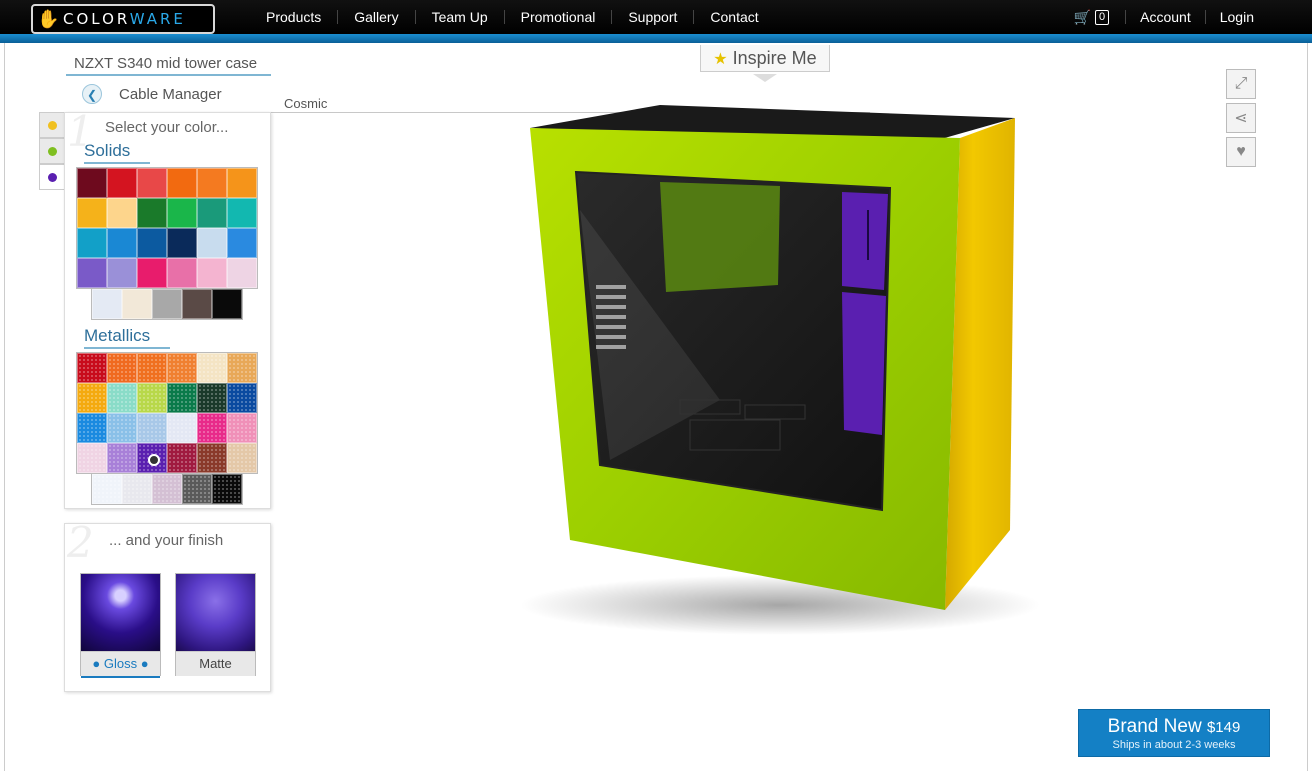 Image resolution: width=1312 pixels, height=771 pixels. What do you see at coordinates (765, 58) in the screenshot?
I see `inspire-me-button: ★ Inspire Me` at bounding box center [765, 58].